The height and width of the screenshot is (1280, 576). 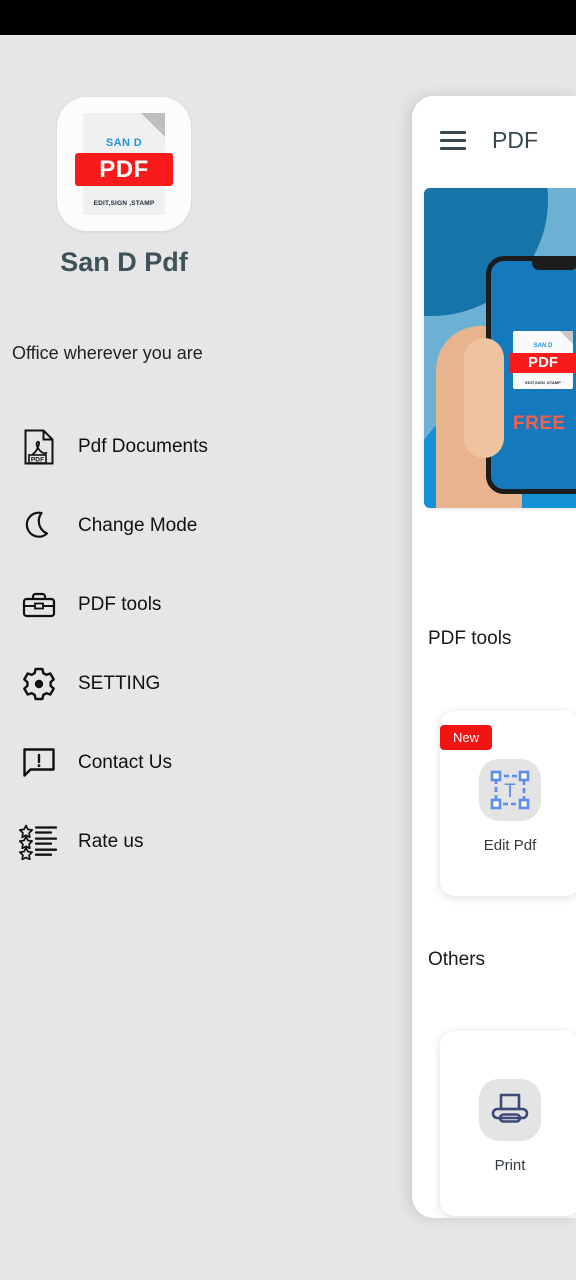 I want to click on tool-card-print: Print, so click(x=508, y=1123).